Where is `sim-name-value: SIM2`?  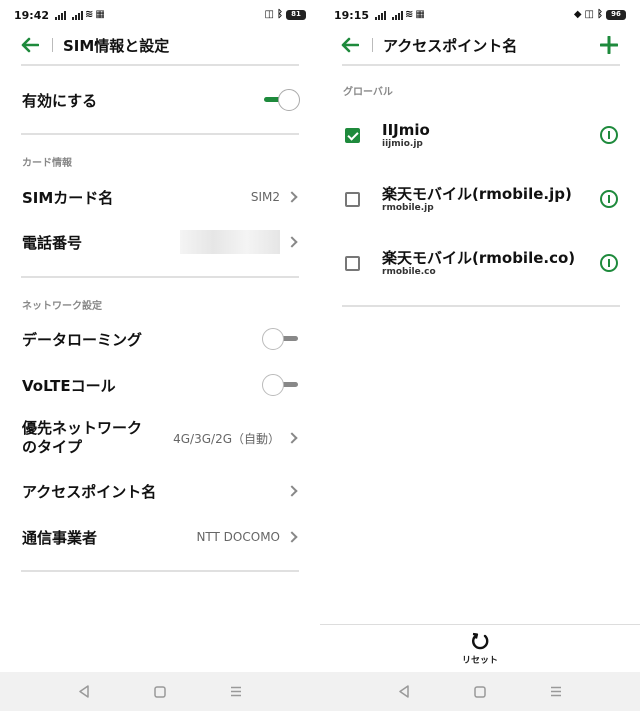
sim-name-value: SIM2 is located at coordinates (265, 197).